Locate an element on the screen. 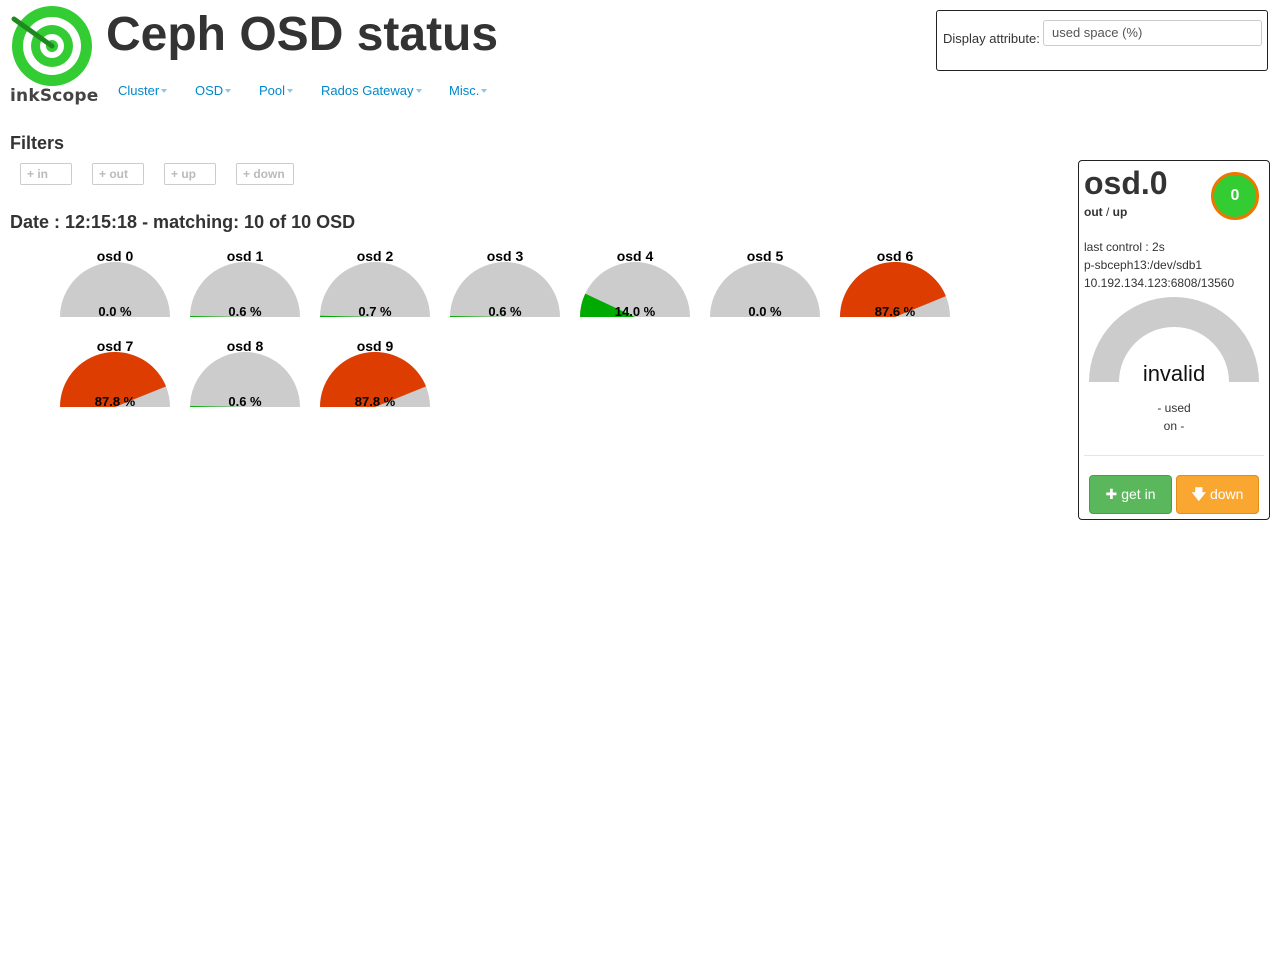 This screenshot has width=1280, height=960. osd-gauge-value: 14.0 % is located at coordinates (635, 311).